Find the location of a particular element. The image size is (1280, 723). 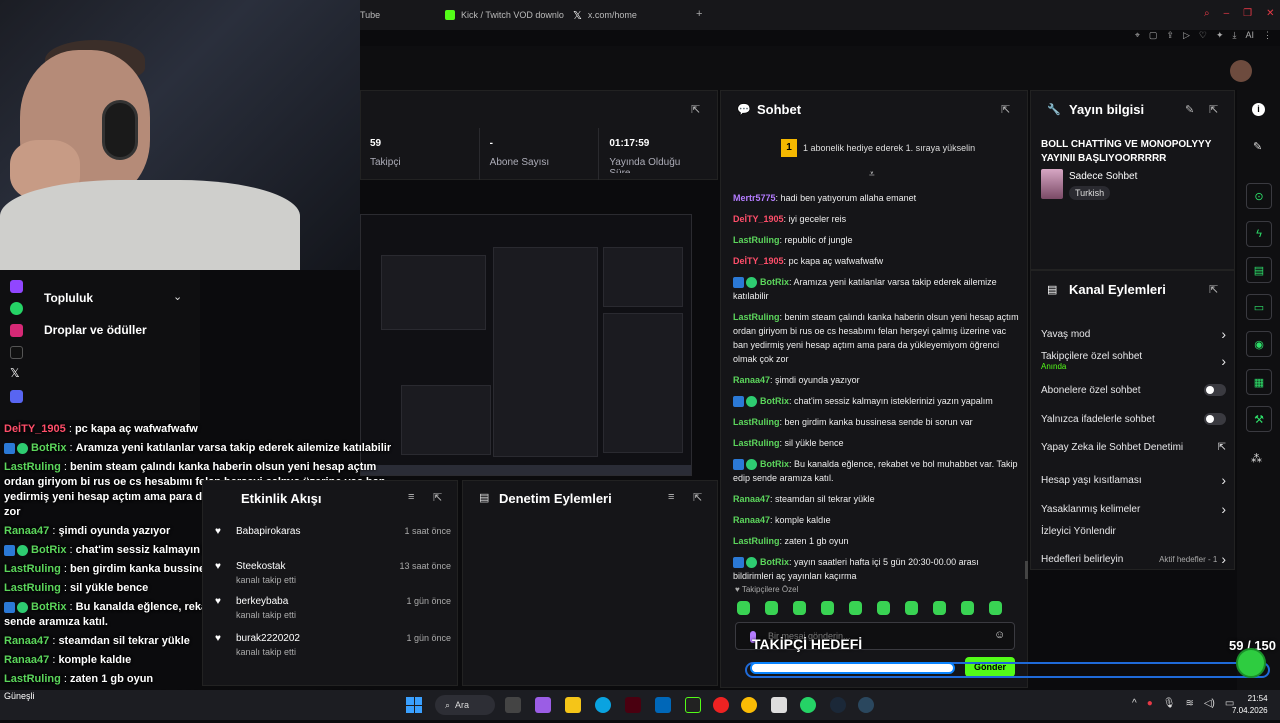

tab-youtube: Tube is located at coordinates (370, 15).